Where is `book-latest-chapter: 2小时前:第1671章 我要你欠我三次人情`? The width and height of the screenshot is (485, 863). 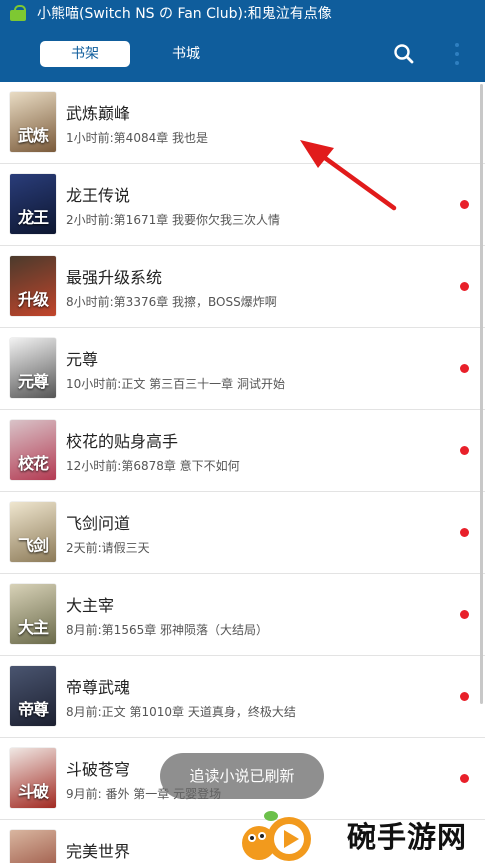
book-latest-chapter: 2小时前:第1671章 我要你欠我三次人情 is located at coordinates (173, 220).